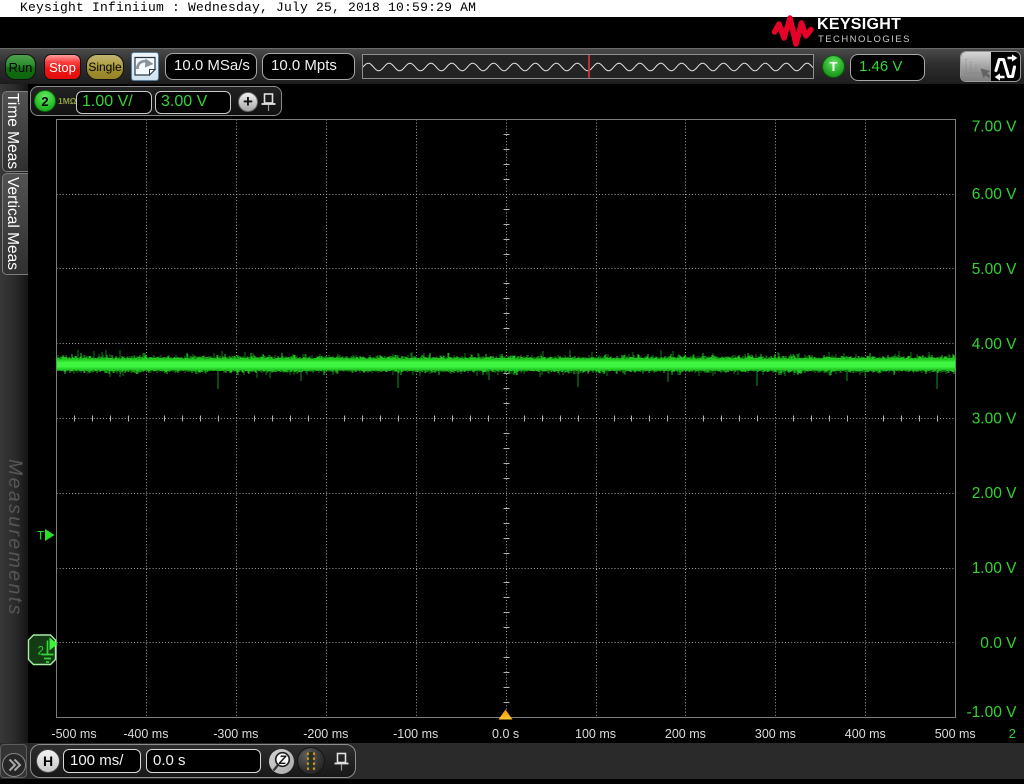 The width and height of the screenshot is (1024, 784). I want to click on svg-text: -300 ms, so click(235, 734).